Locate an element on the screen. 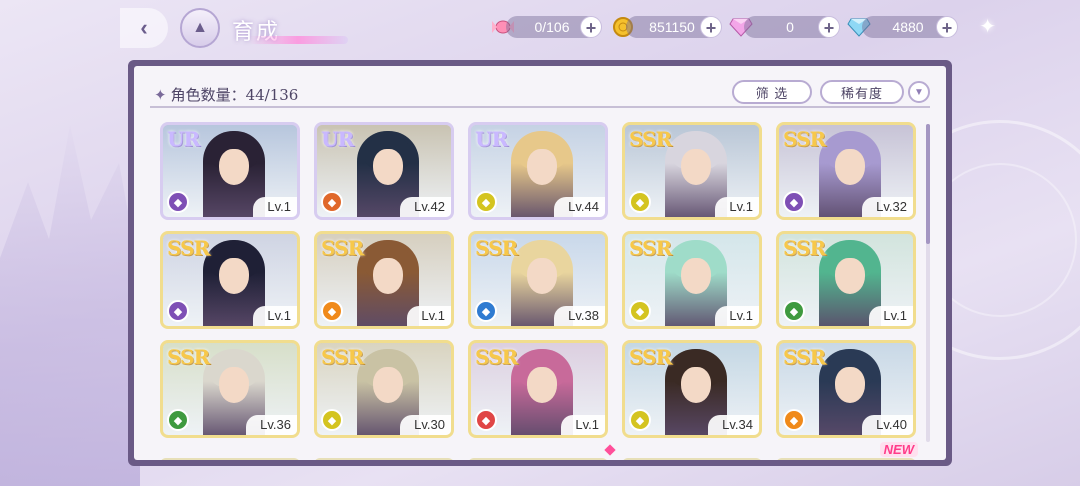 The image size is (1080, 486). character-card: UR ◆ Lv.42 is located at coordinates (384, 171).